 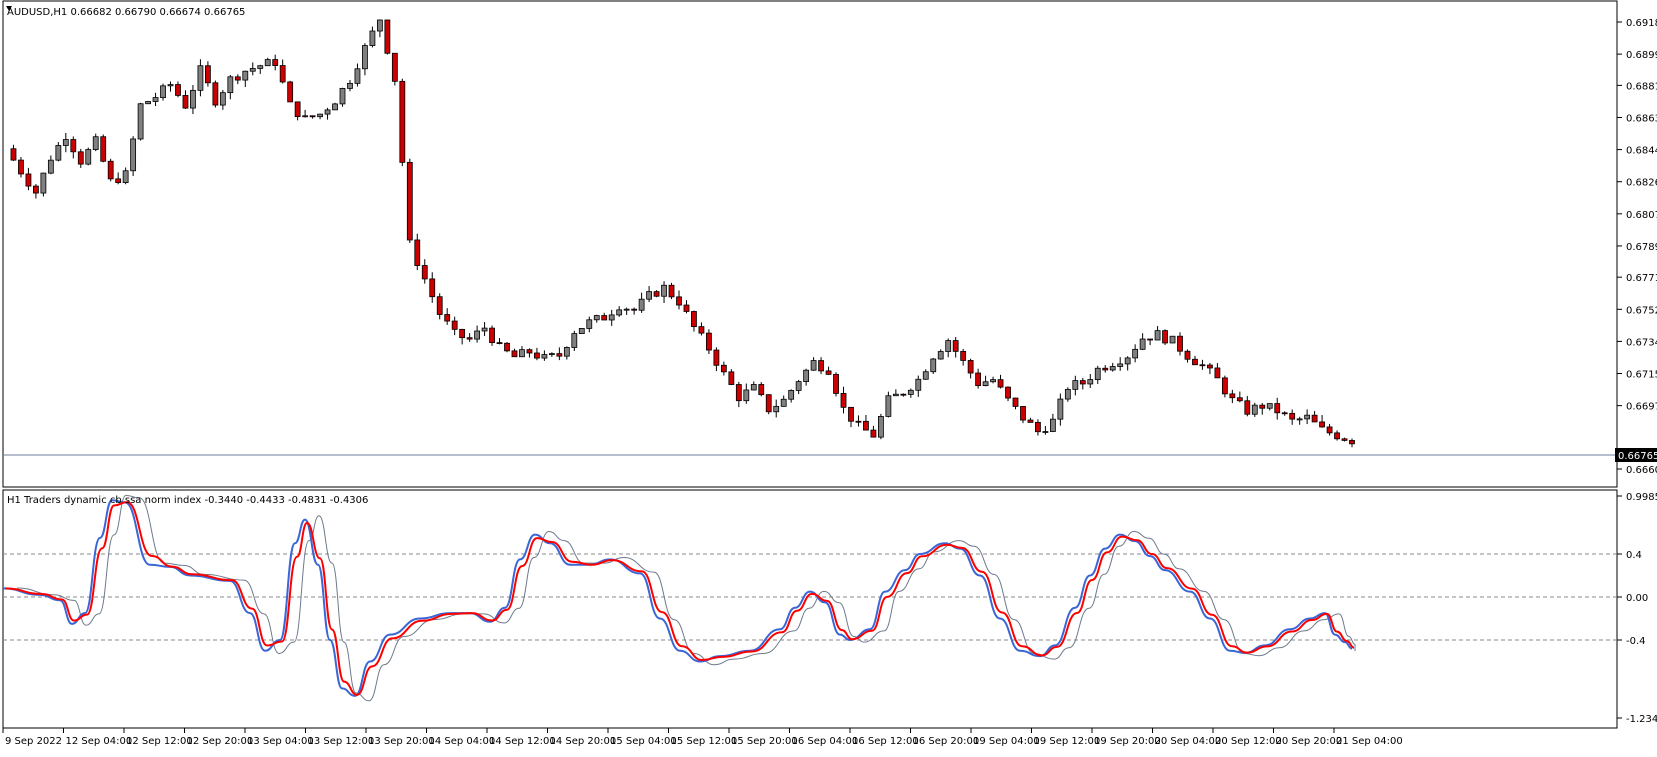 I want to click on time-tick-label: 14 Sep 04:00, so click(x=462, y=741).